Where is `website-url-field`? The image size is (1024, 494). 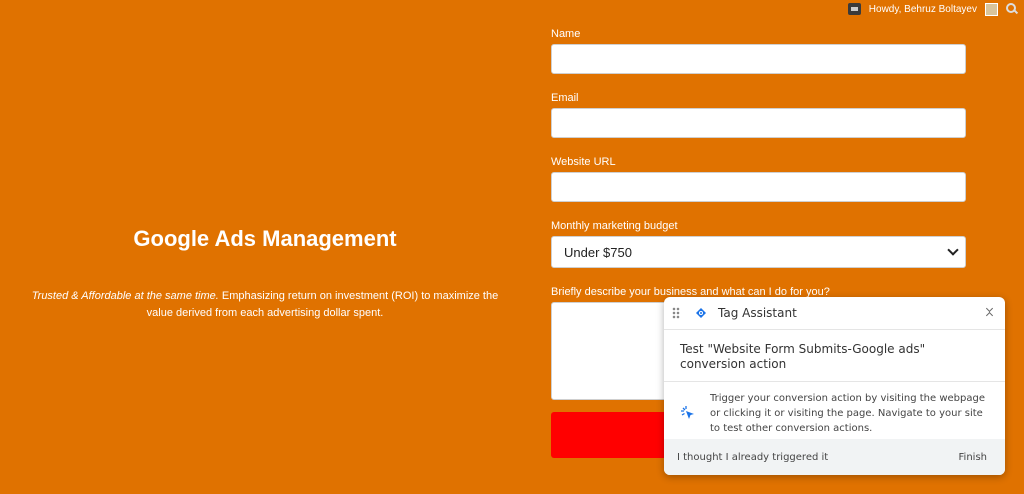 website-url-field is located at coordinates (758, 187).